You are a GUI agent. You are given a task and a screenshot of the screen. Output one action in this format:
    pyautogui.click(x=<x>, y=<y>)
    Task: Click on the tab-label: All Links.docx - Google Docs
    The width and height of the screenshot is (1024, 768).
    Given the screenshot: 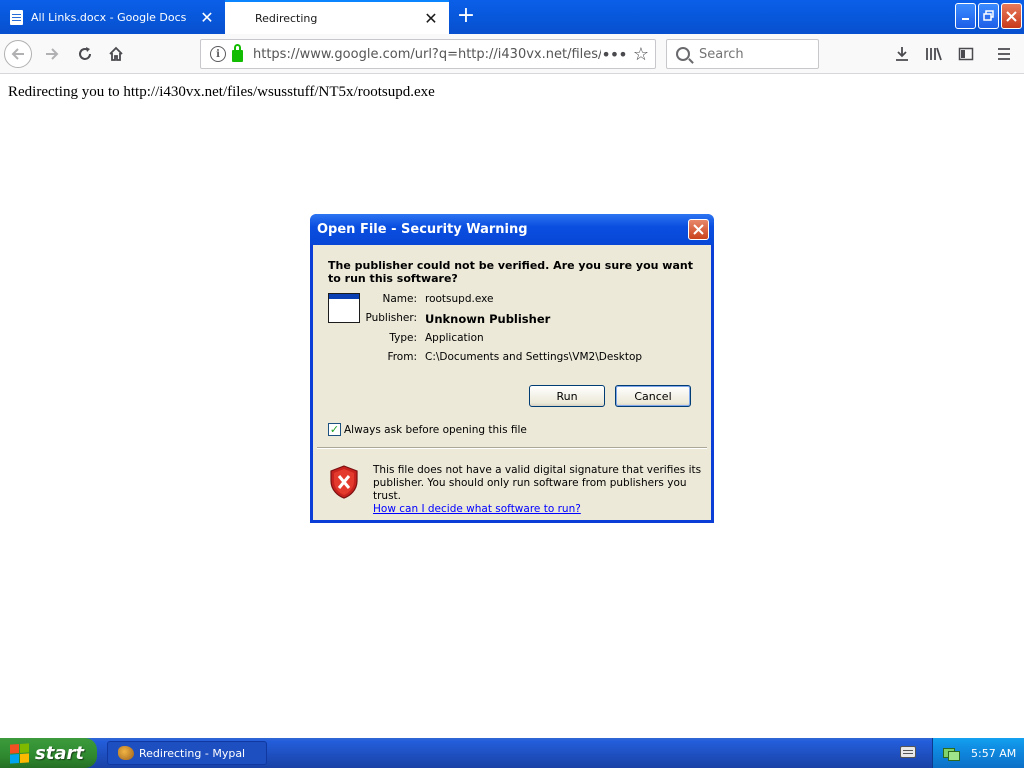 What is the action you would take?
    pyautogui.click(x=109, y=17)
    